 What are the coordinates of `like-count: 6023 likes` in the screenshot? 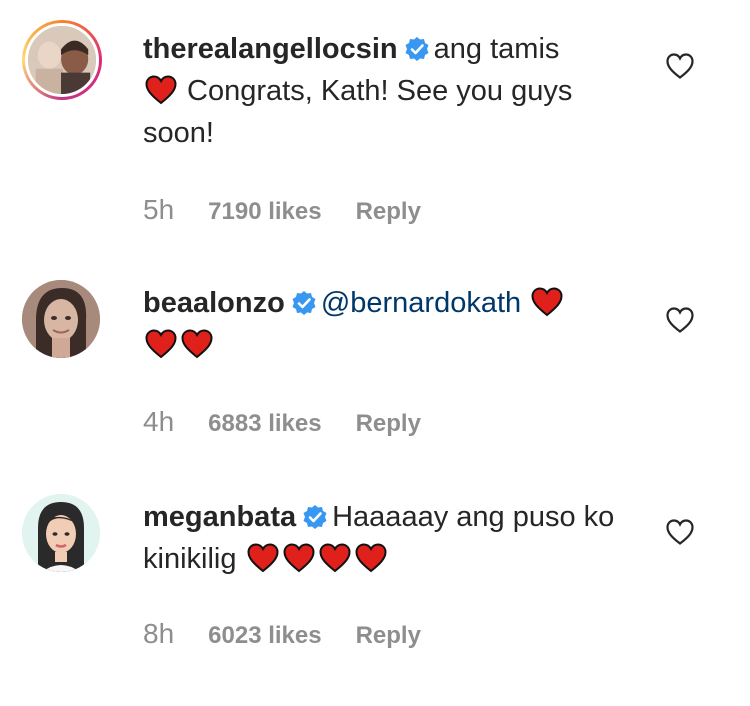 It's located at (264, 636).